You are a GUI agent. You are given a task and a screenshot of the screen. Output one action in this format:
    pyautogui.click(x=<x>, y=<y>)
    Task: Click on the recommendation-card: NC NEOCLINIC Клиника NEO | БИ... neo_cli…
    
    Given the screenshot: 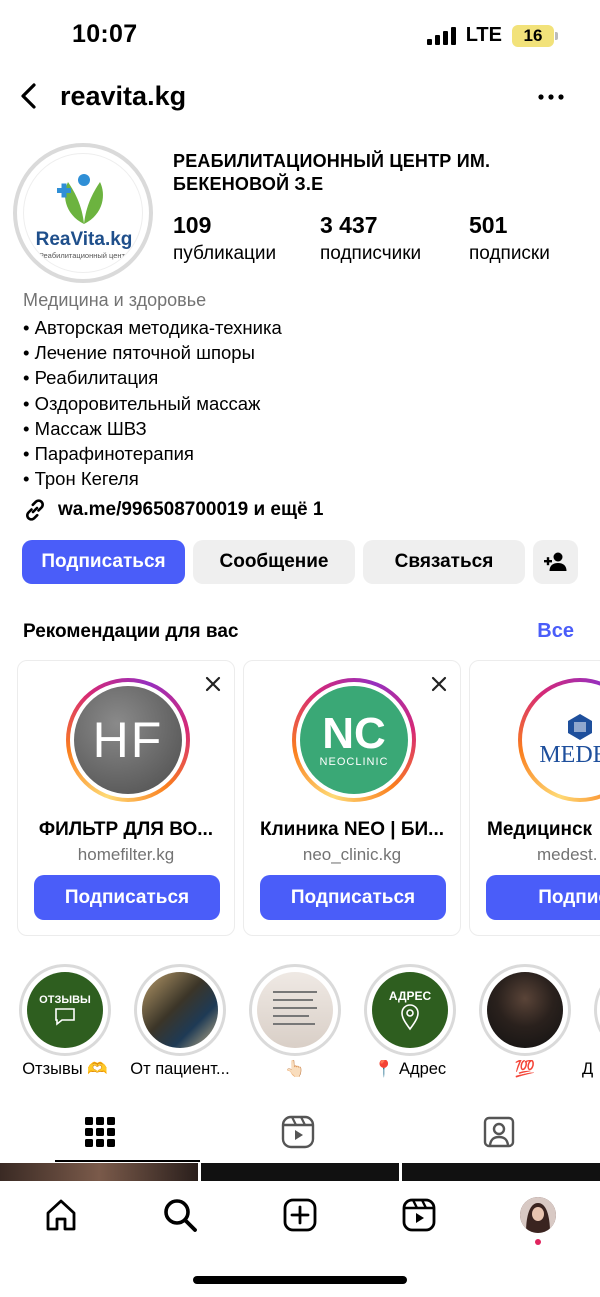 What is the action you would take?
    pyautogui.click(x=352, y=798)
    